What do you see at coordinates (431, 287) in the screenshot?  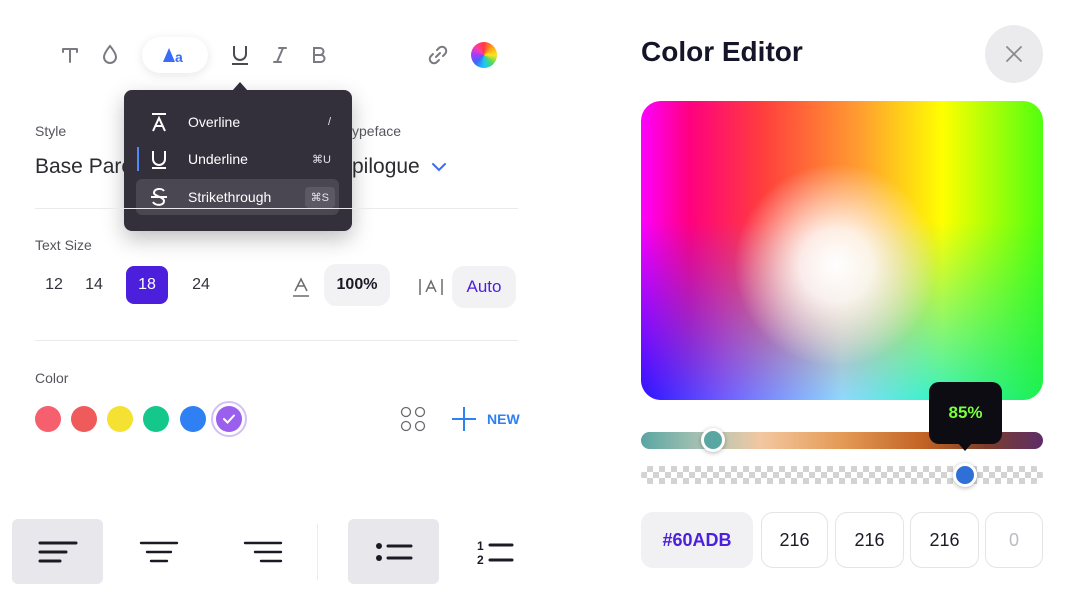 I see `line-height-icon` at bounding box center [431, 287].